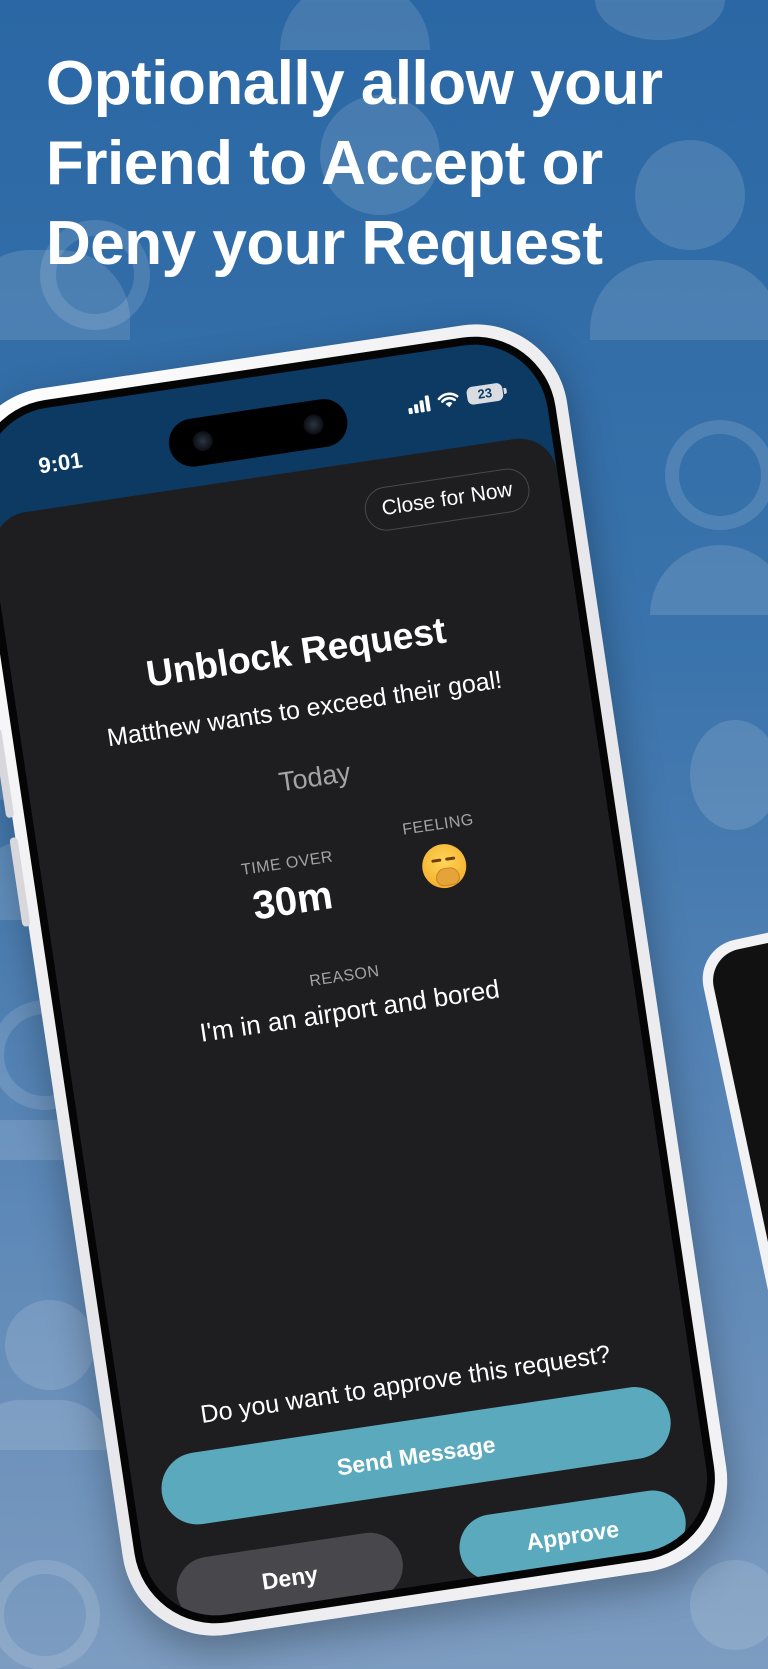  Describe the element at coordinates (447, 499) in the screenshot. I see `close-for-now-button: Close for Now` at that location.